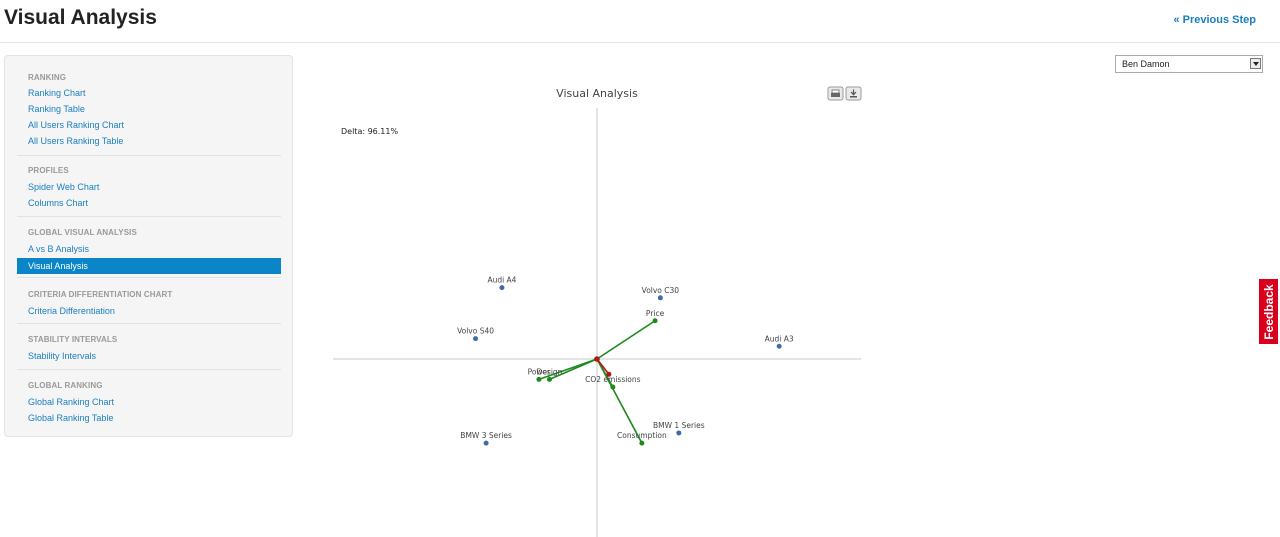 The image size is (1280, 537). What do you see at coordinates (502, 288) in the screenshot?
I see `alternative-point-audi-a4` at bounding box center [502, 288].